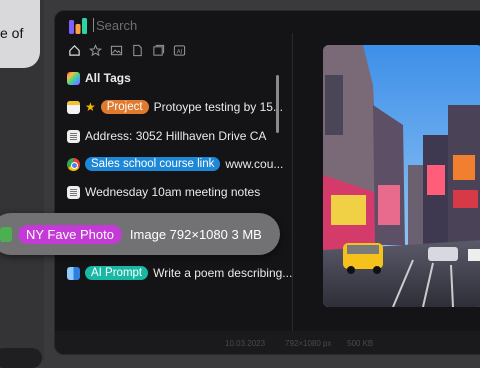 Image resolution: width=480 pixels, height=368 pixels. Describe the element at coordinates (12, 33) in the screenshot. I see `side-bubble-text: e of` at that location.